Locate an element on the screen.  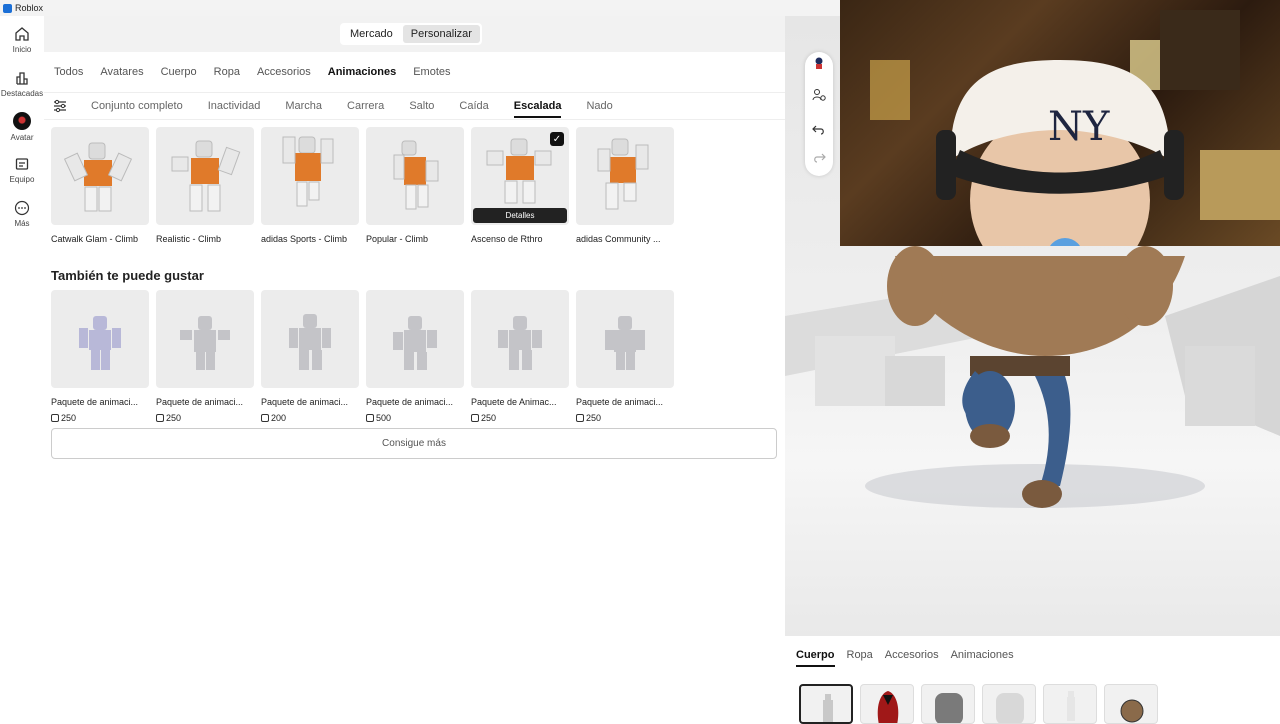
item-name: Ascenso de Rthro is located at coordinates (507, 239).